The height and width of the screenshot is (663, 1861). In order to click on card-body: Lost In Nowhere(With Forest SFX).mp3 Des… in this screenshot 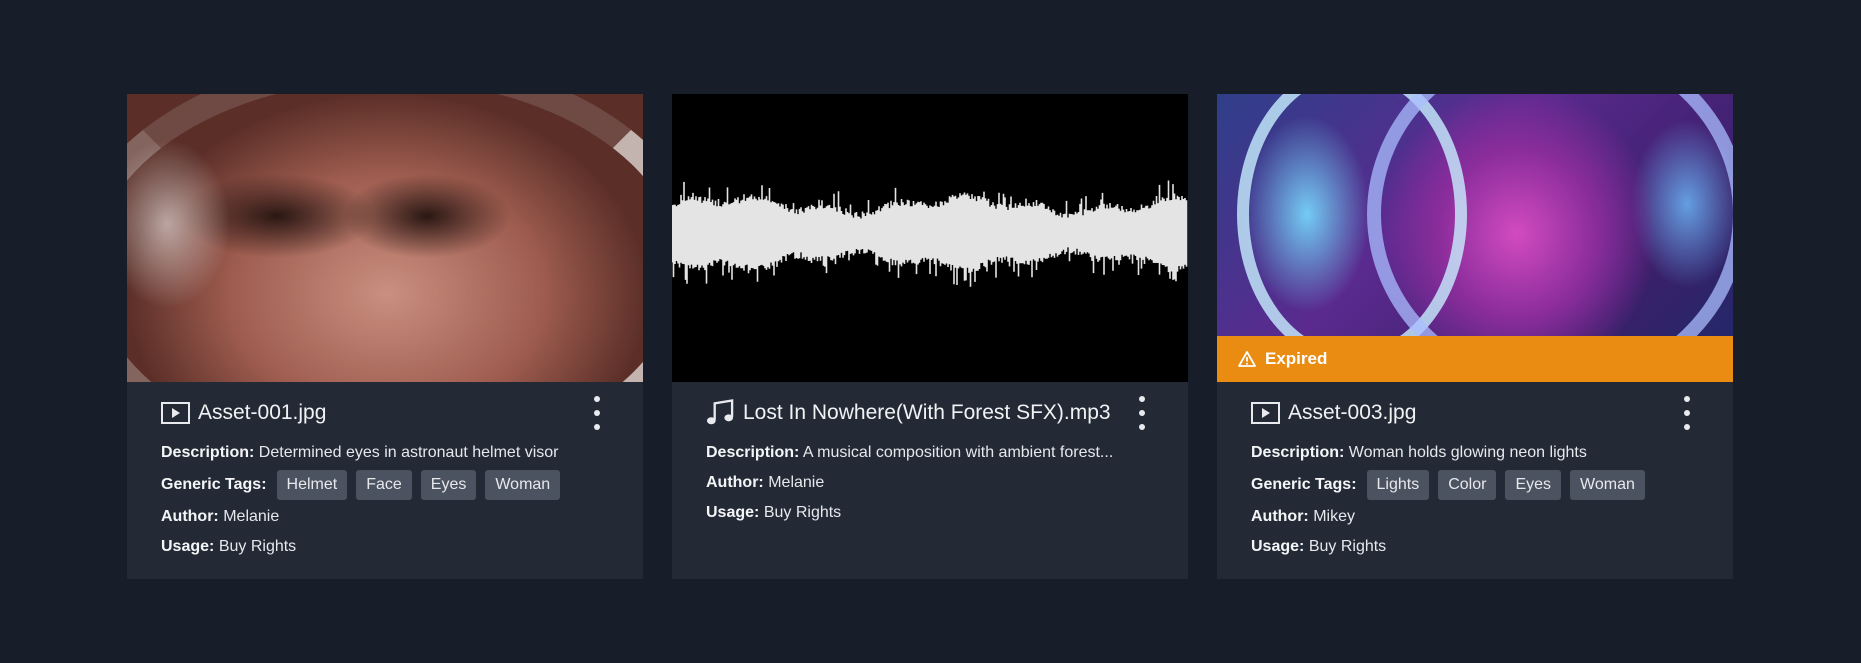, I will do `click(930, 455)`.